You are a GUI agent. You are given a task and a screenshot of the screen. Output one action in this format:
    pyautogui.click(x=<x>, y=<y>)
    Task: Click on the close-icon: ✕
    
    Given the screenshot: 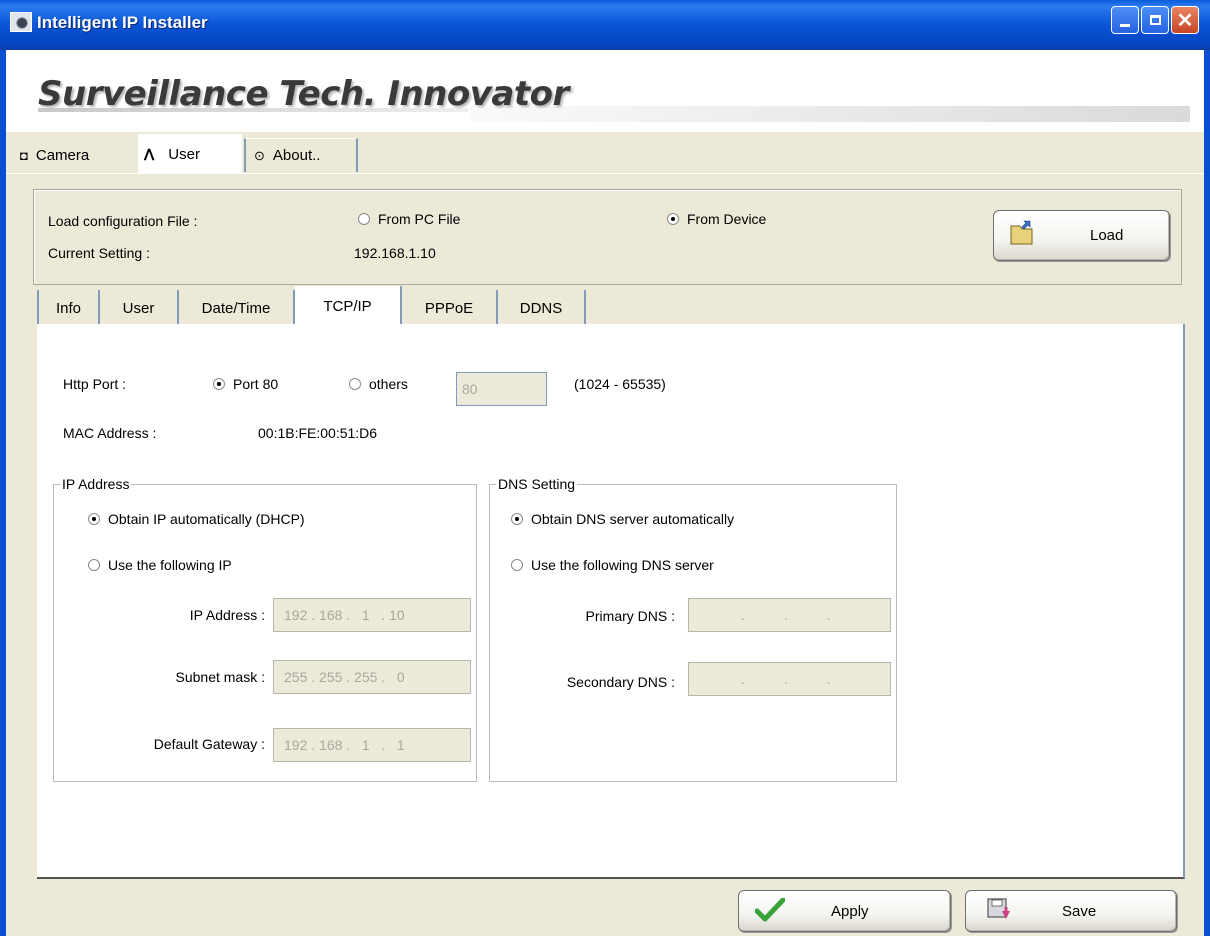 What is the action you would take?
    pyautogui.click(x=1185, y=20)
    